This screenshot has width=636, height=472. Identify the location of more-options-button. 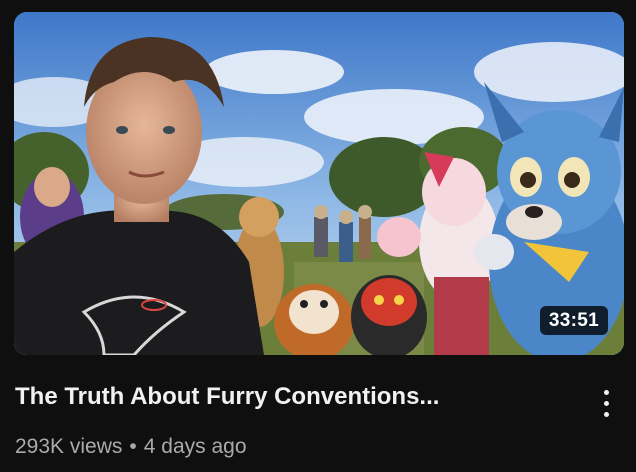
(606, 403).